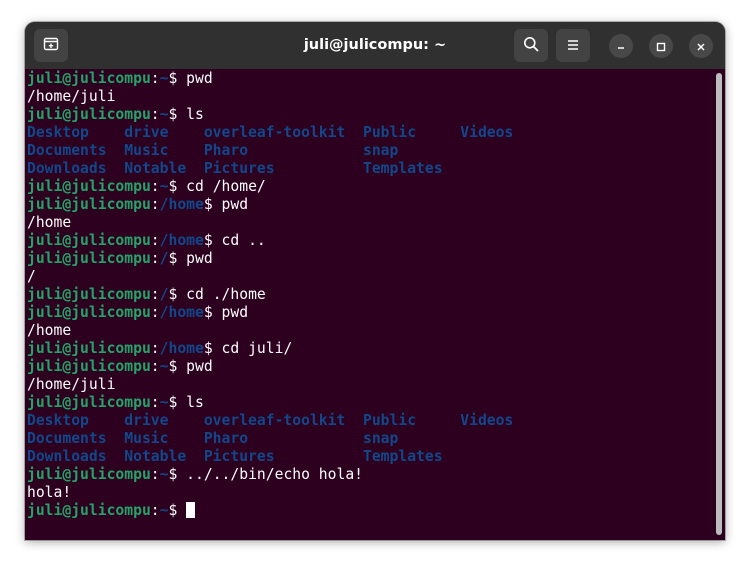 The image size is (750, 569). I want to click on search-button, so click(531, 45).